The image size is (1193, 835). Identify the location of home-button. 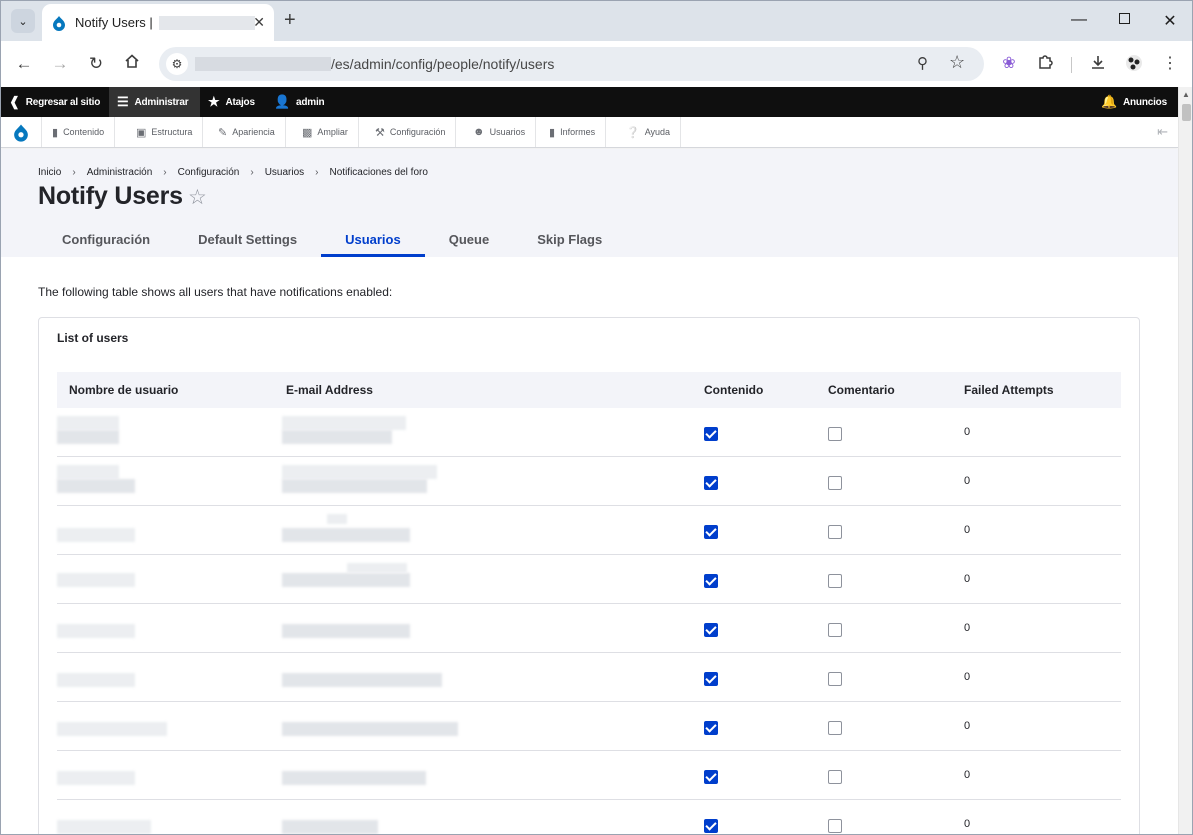
(132, 64).